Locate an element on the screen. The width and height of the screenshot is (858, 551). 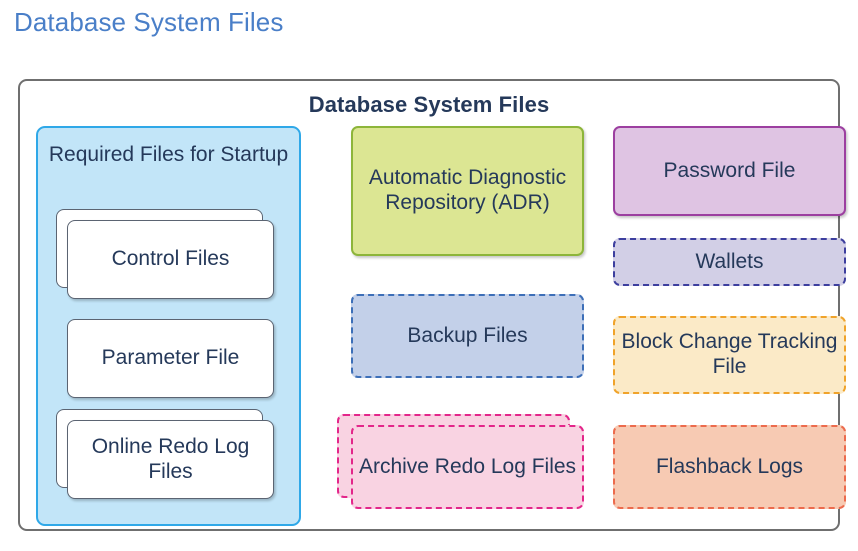
node-archive-redo-log-files: Archive Redo Log Files is located at coordinates (467, 467).